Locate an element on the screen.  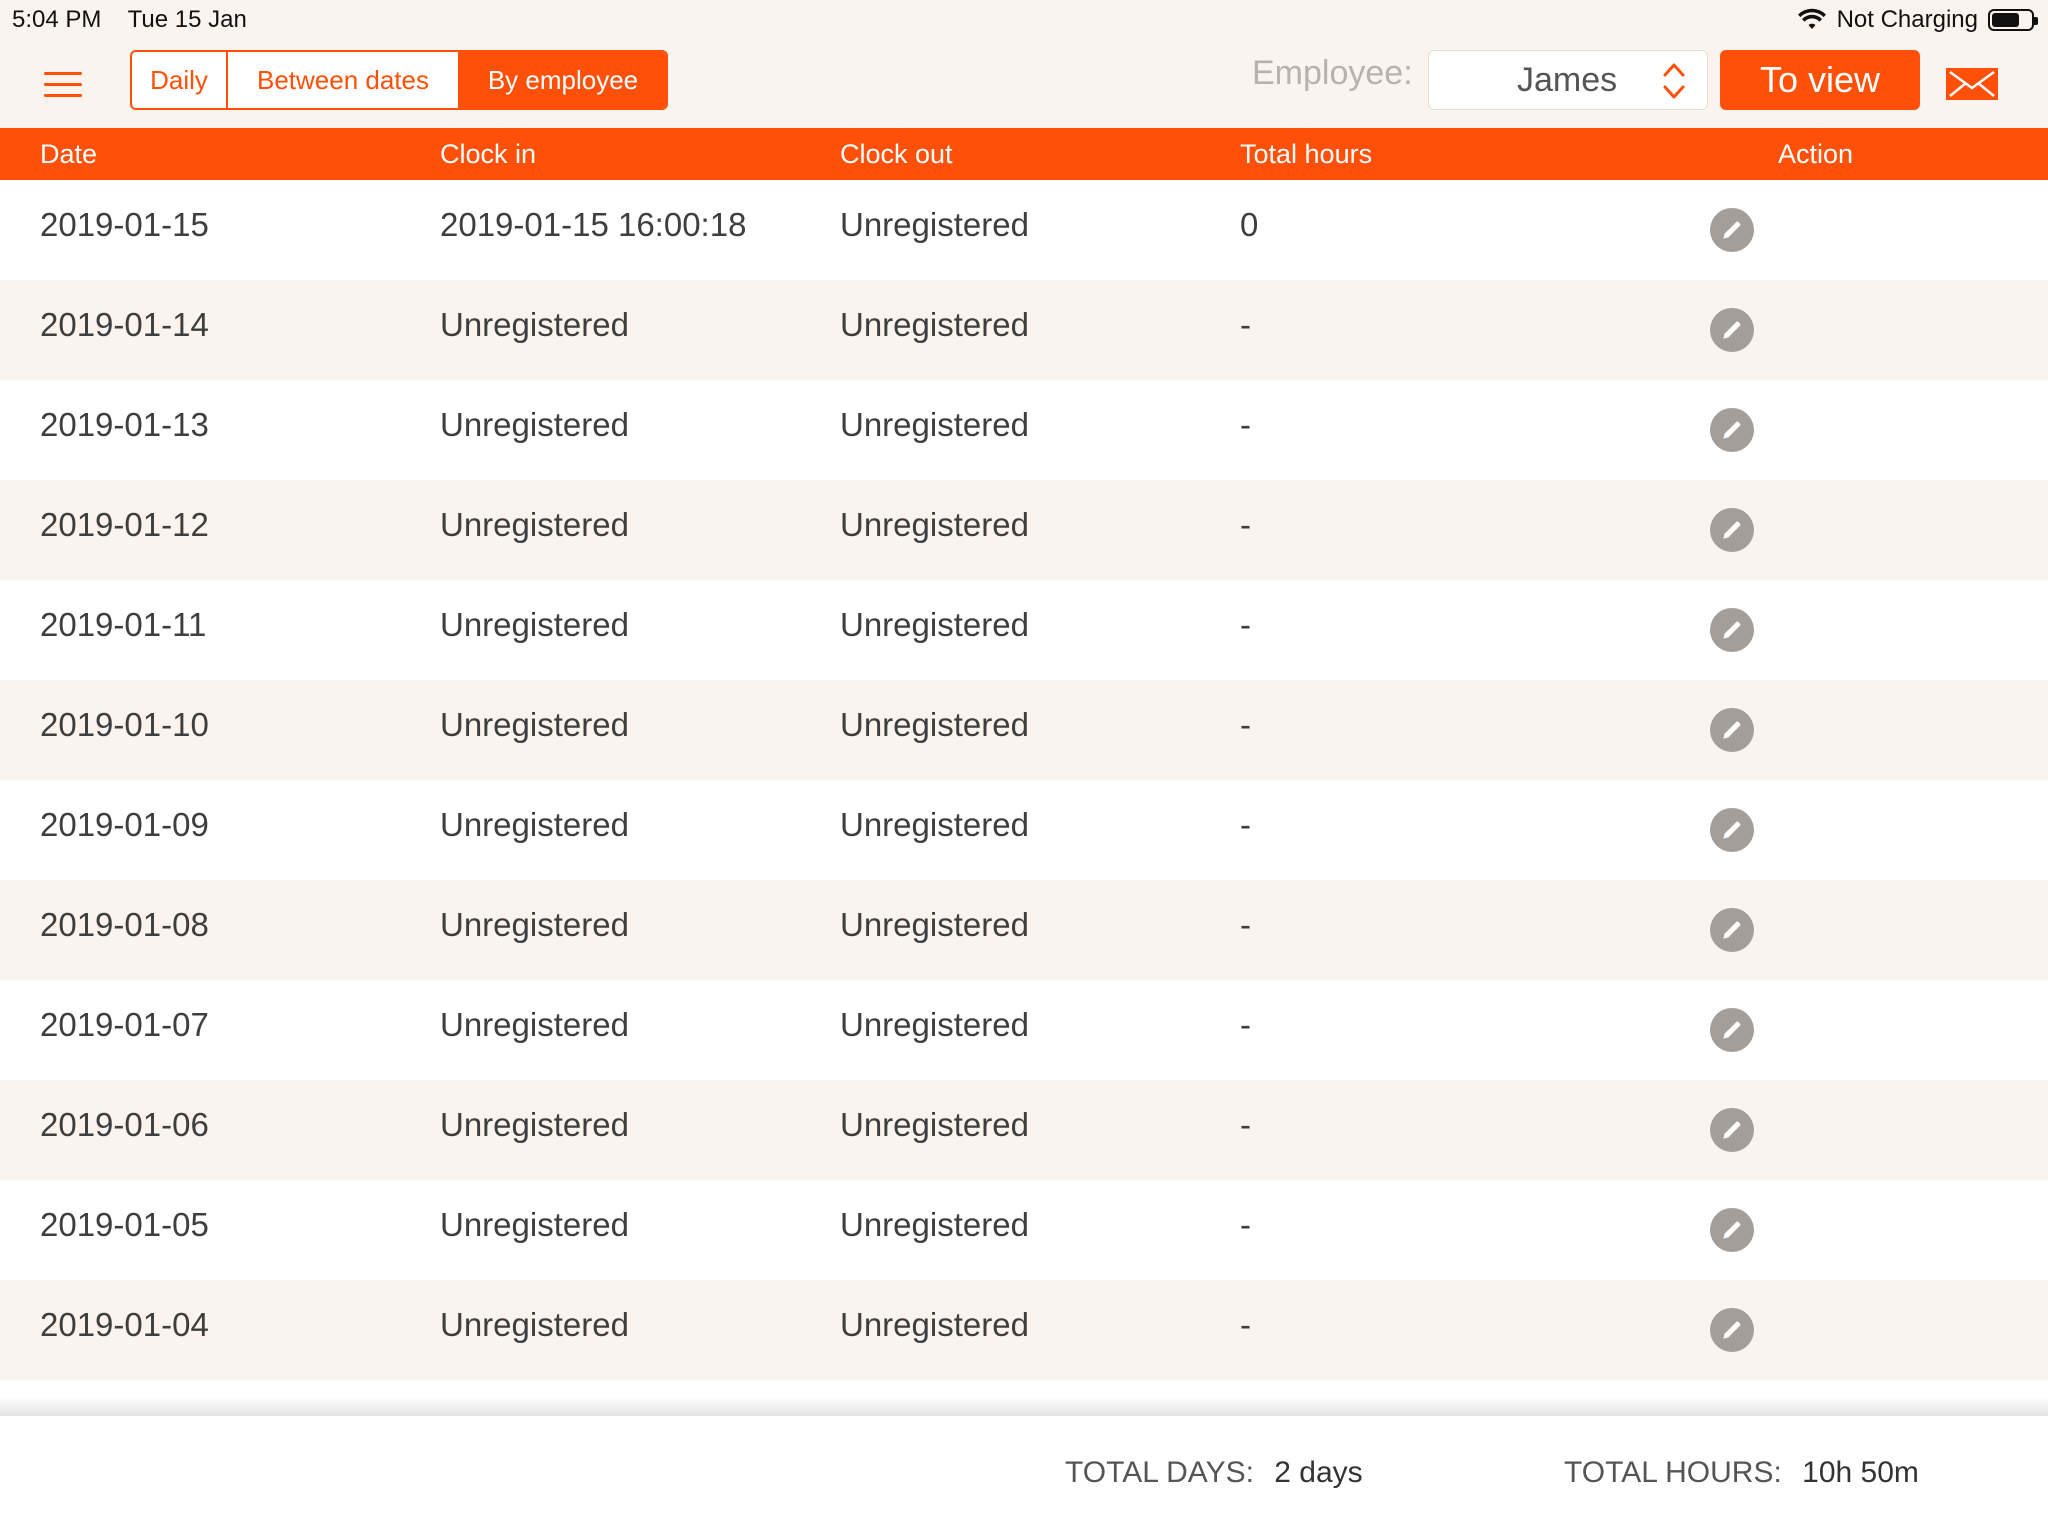
to-view-button: To view is located at coordinates (1820, 80).